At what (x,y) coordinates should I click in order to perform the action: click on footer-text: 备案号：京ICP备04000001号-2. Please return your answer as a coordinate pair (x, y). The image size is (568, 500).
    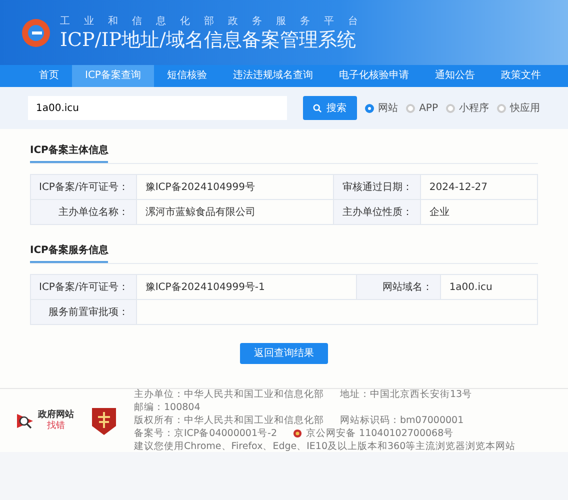
    Looking at the image, I should click on (205, 433).